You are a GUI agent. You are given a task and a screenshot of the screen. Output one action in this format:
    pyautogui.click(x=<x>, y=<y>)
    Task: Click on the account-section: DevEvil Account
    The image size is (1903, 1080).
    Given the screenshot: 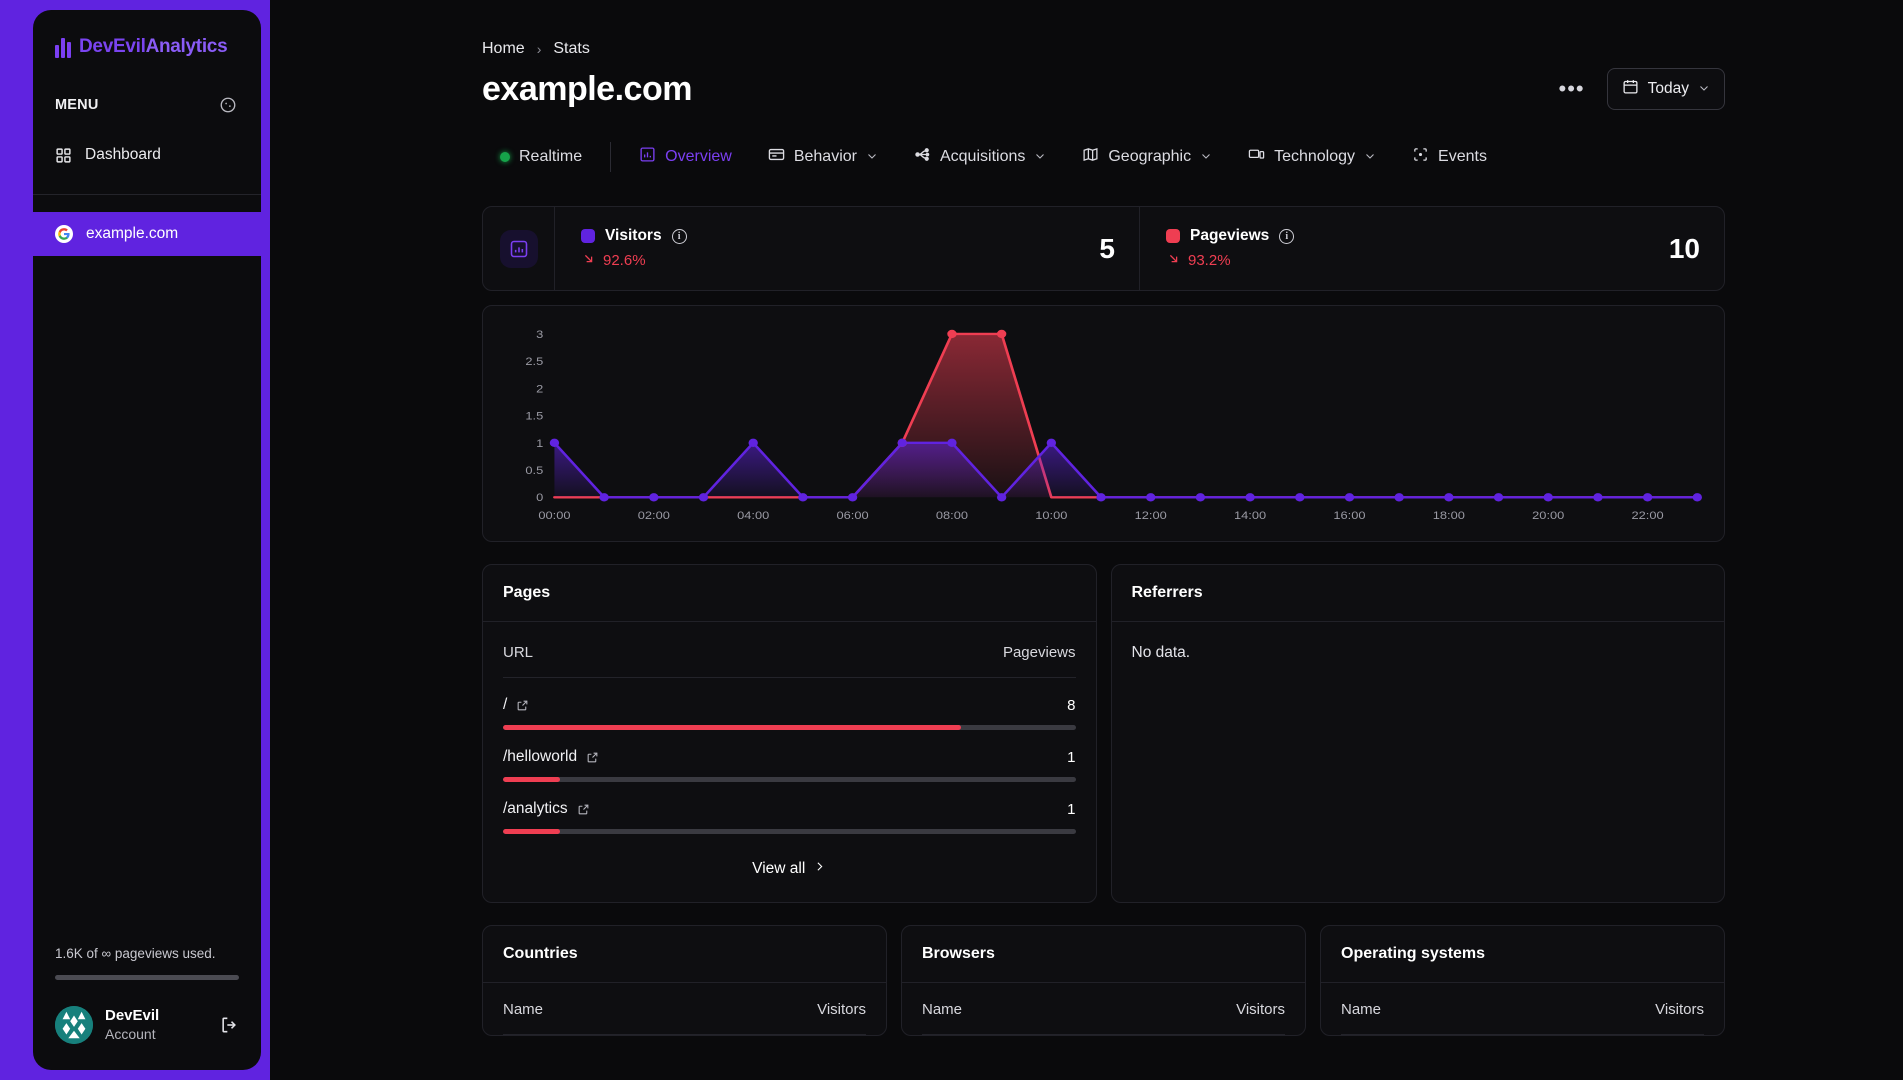 What is the action you would take?
    pyautogui.click(x=147, y=1017)
    